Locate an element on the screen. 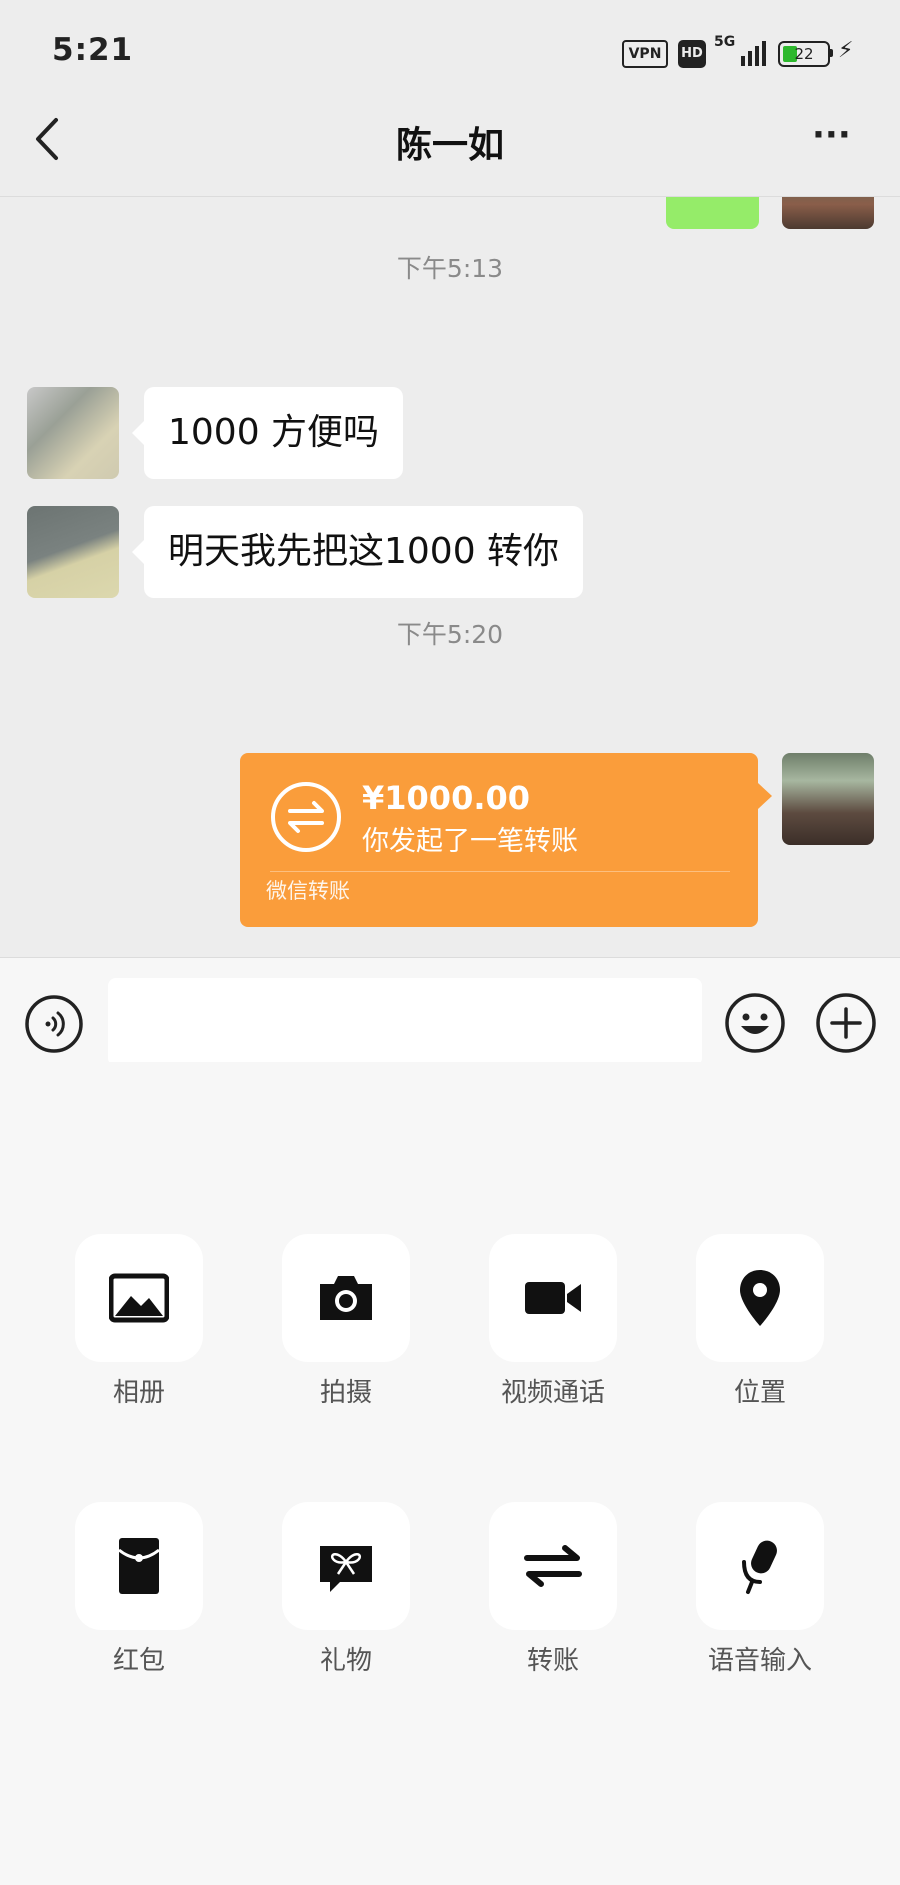  transfer-divider is located at coordinates (500, 871).